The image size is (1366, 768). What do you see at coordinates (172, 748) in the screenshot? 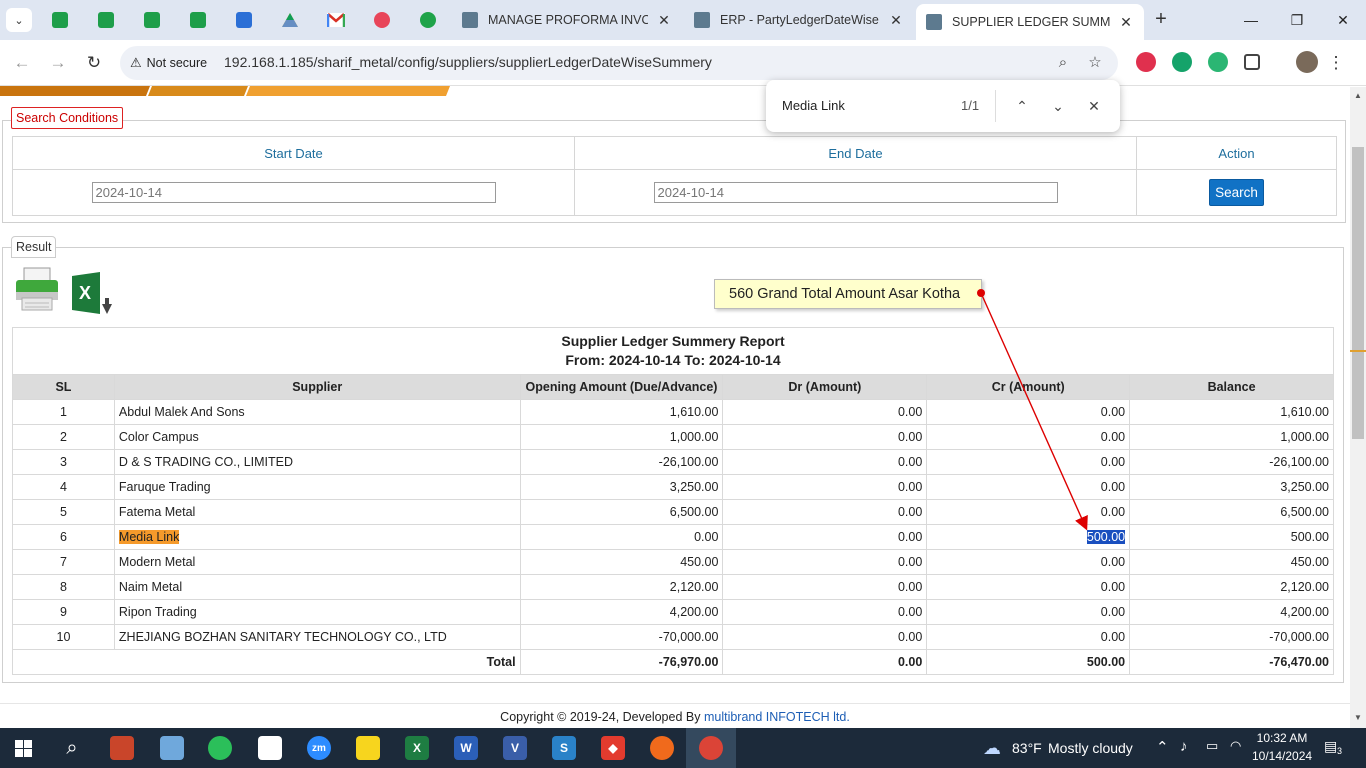
I see `notepad-icon` at bounding box center [172, 748].